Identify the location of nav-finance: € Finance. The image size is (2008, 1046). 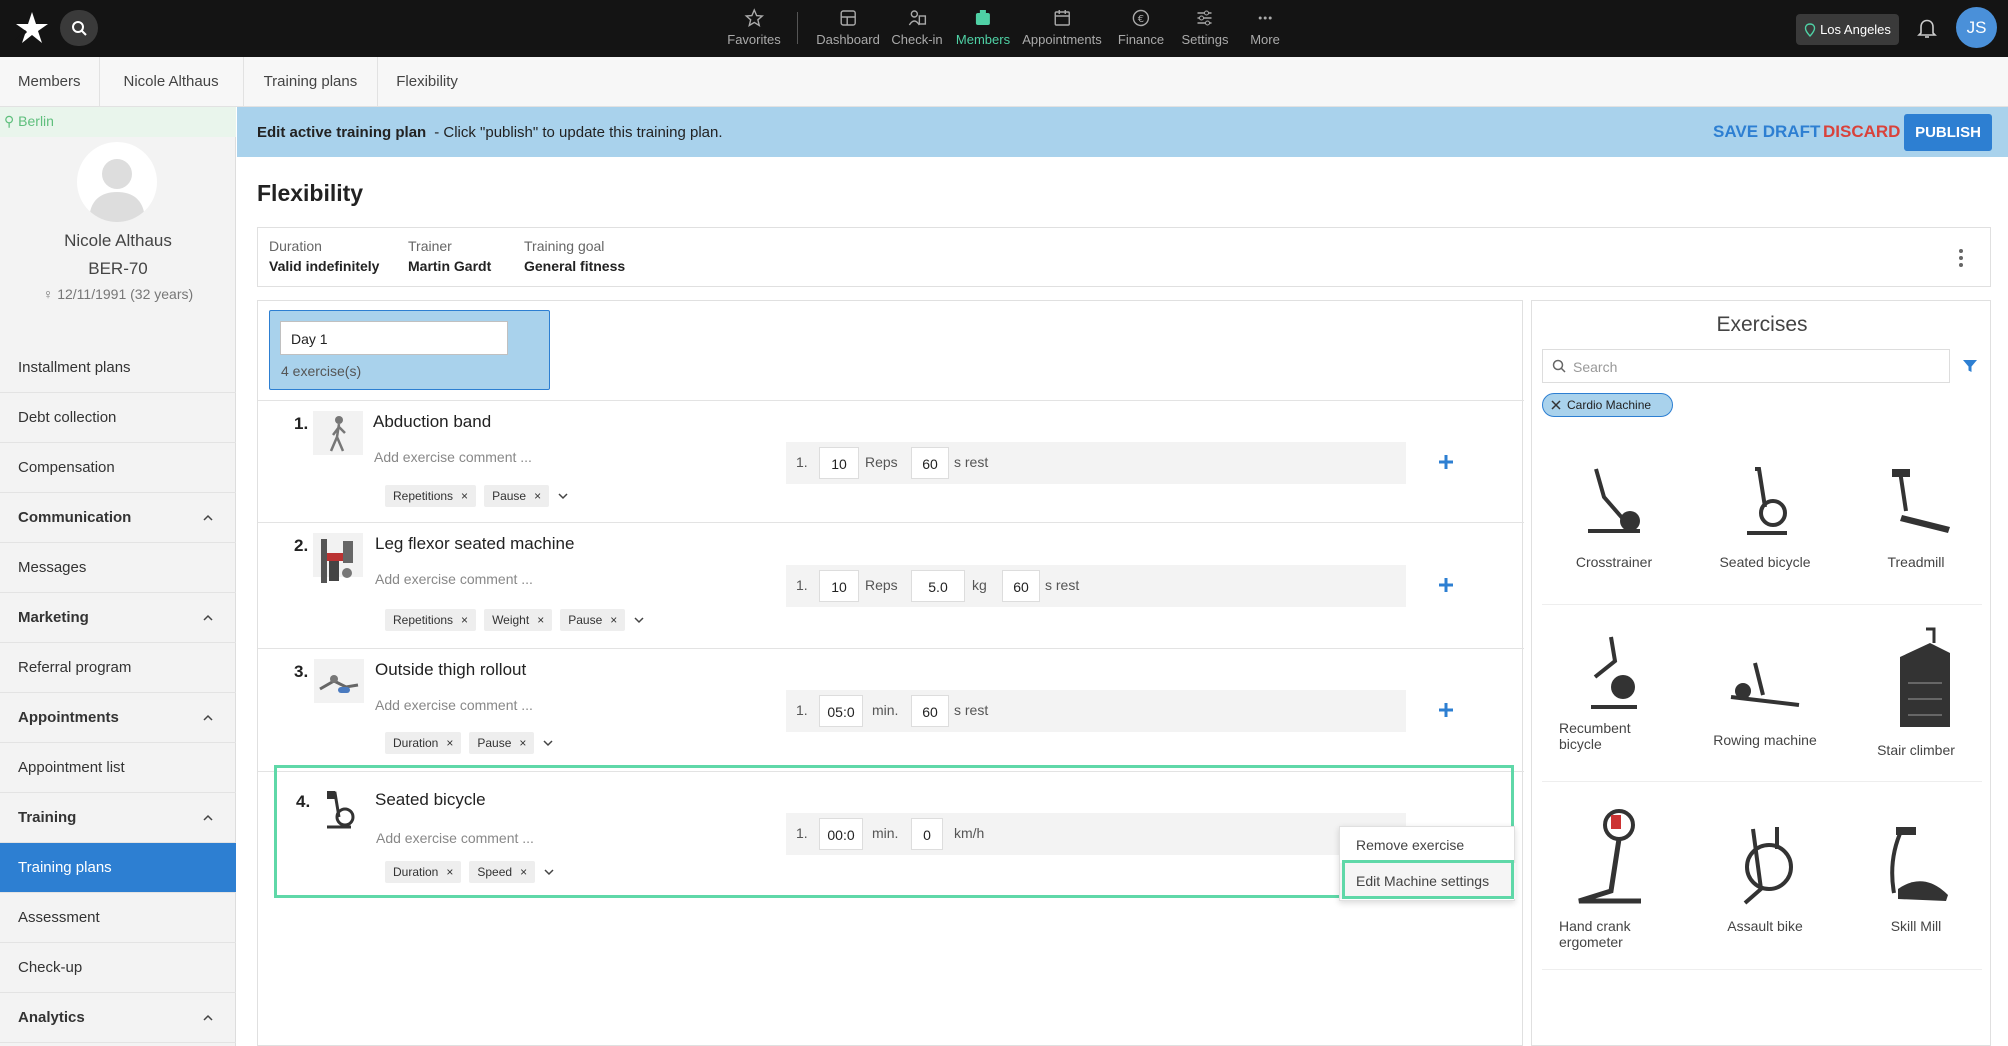
(1141, 27).